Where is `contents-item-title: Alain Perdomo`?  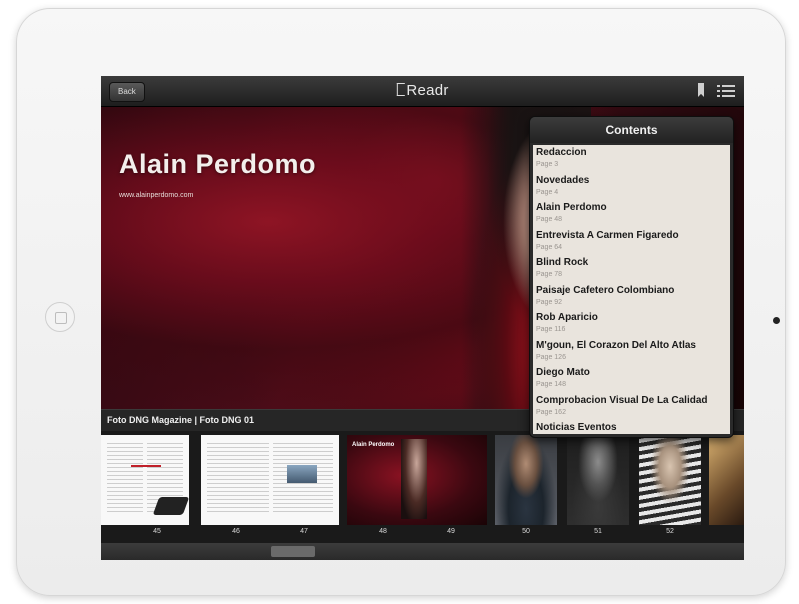
contents-item-title: Alain Perdomo is located at coordinates (571, 207).